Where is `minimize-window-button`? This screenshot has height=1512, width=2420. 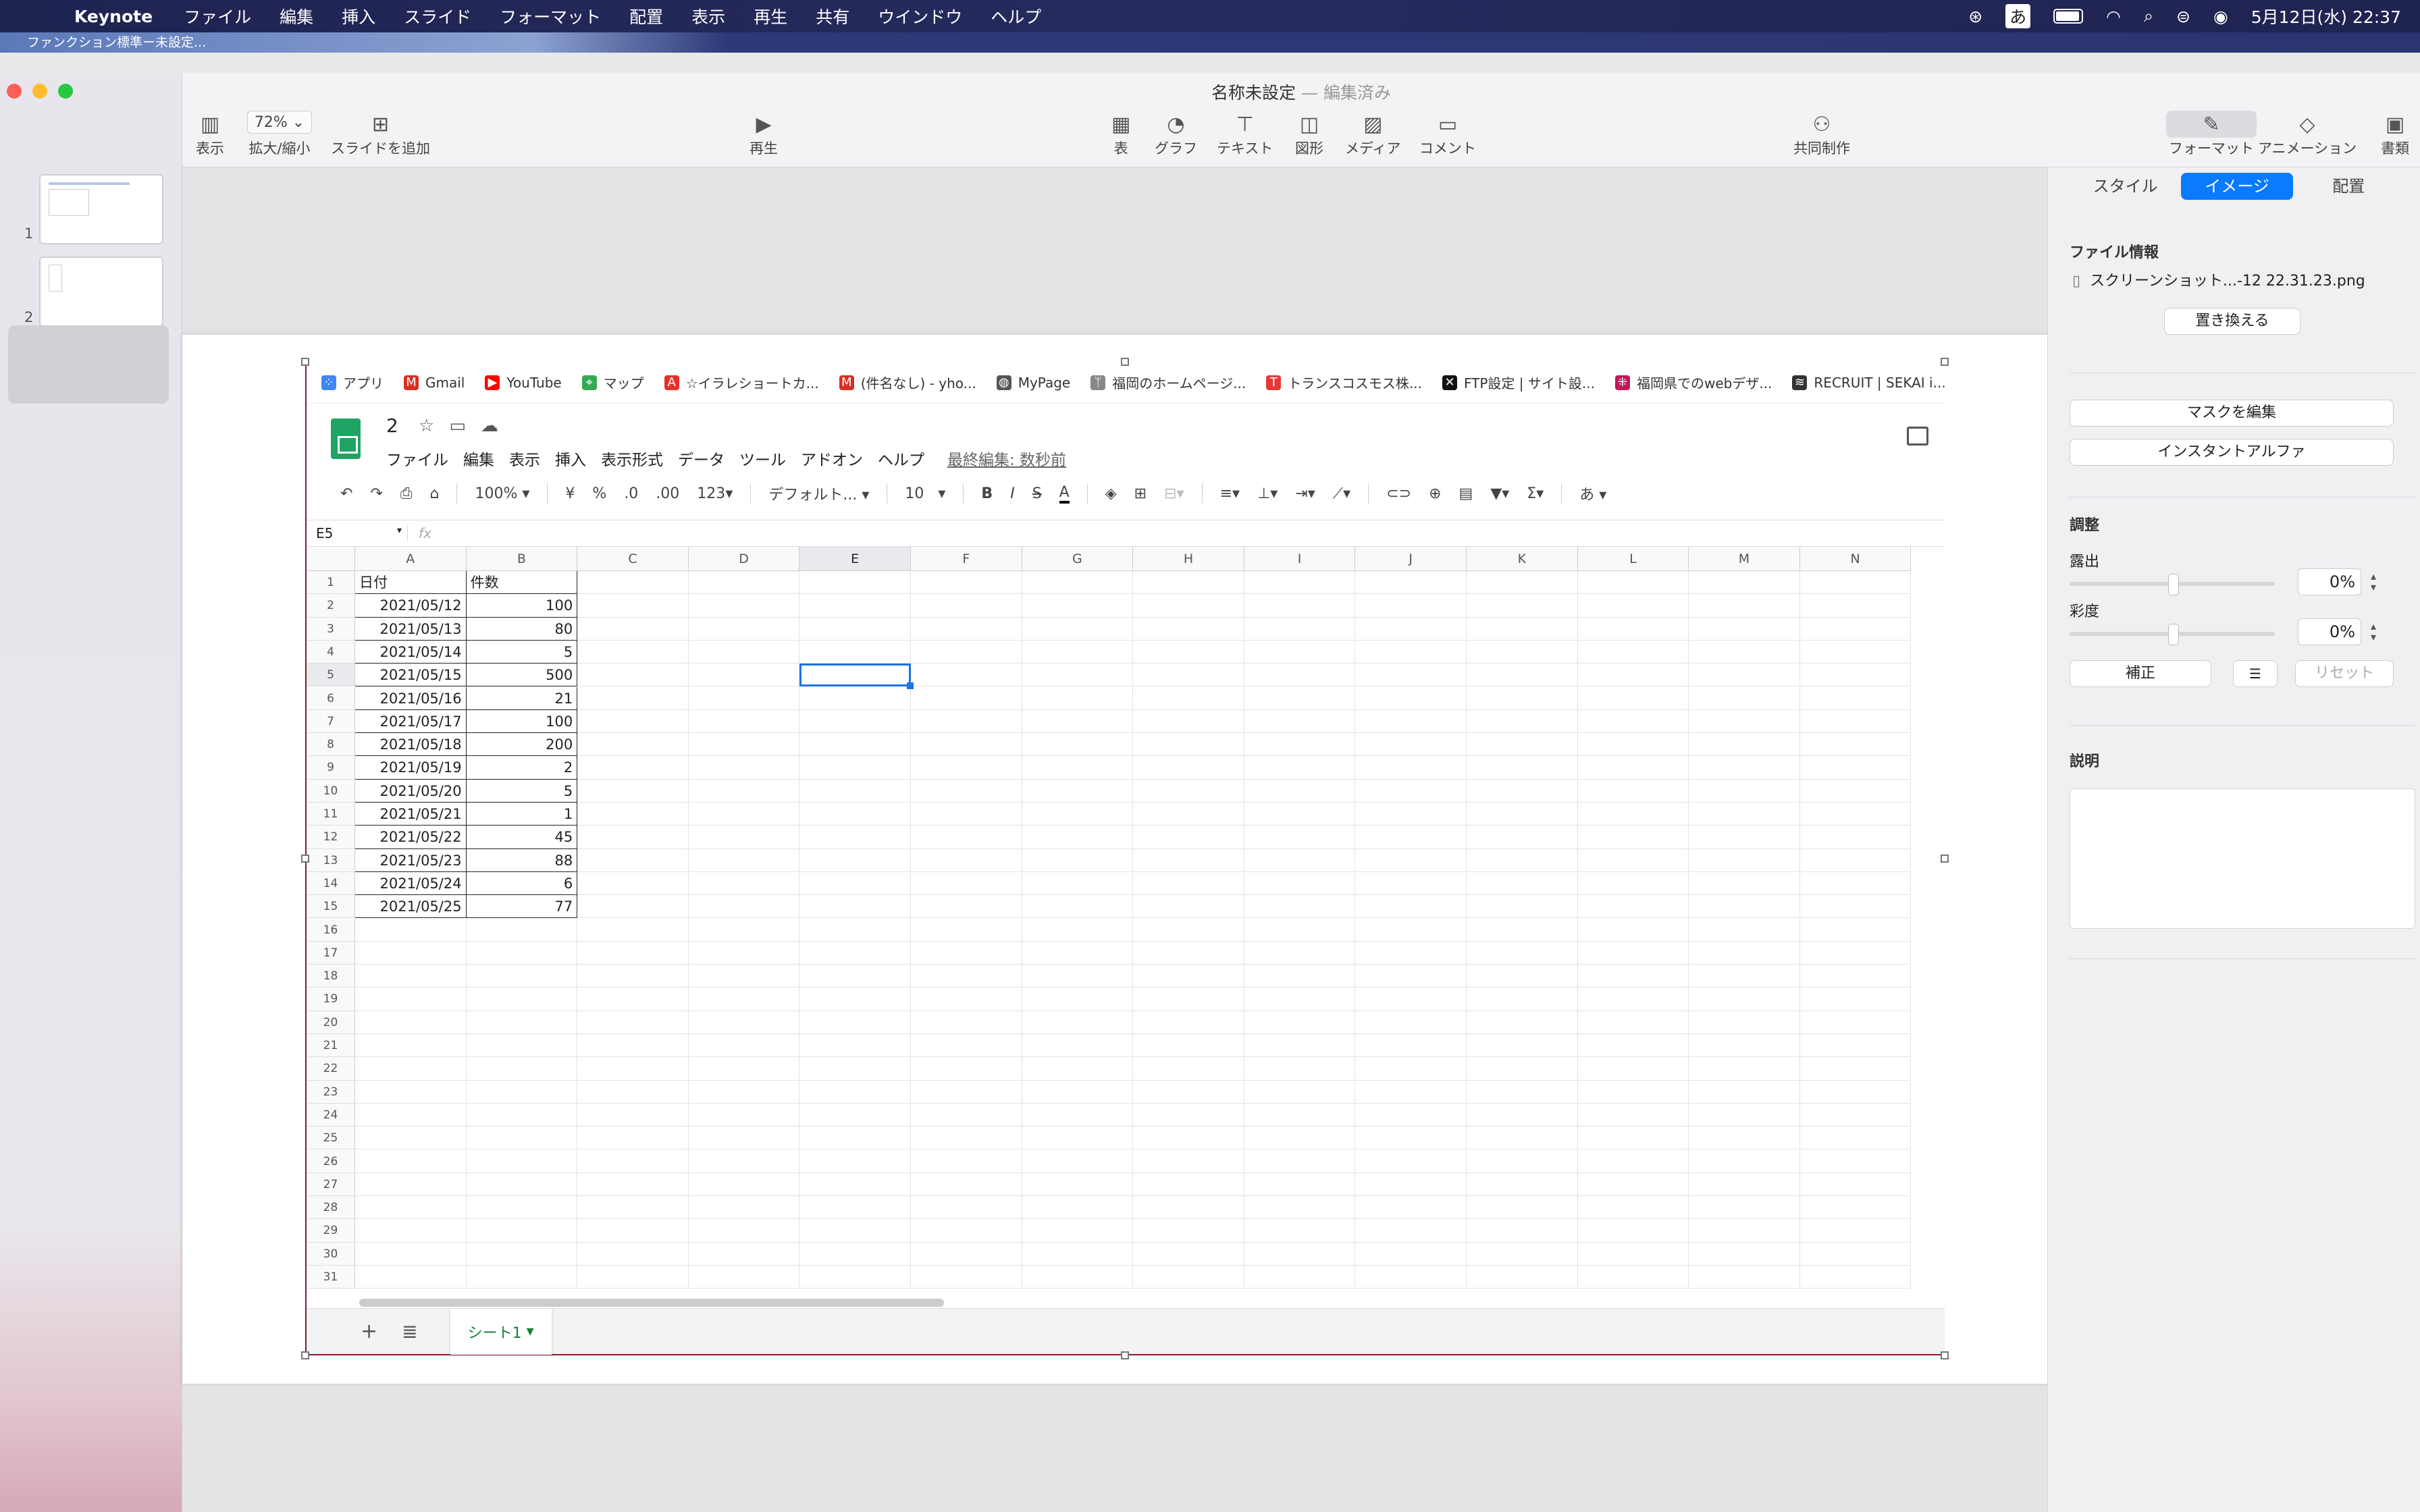 minimize-window-button is located at coordinates (39, 91).